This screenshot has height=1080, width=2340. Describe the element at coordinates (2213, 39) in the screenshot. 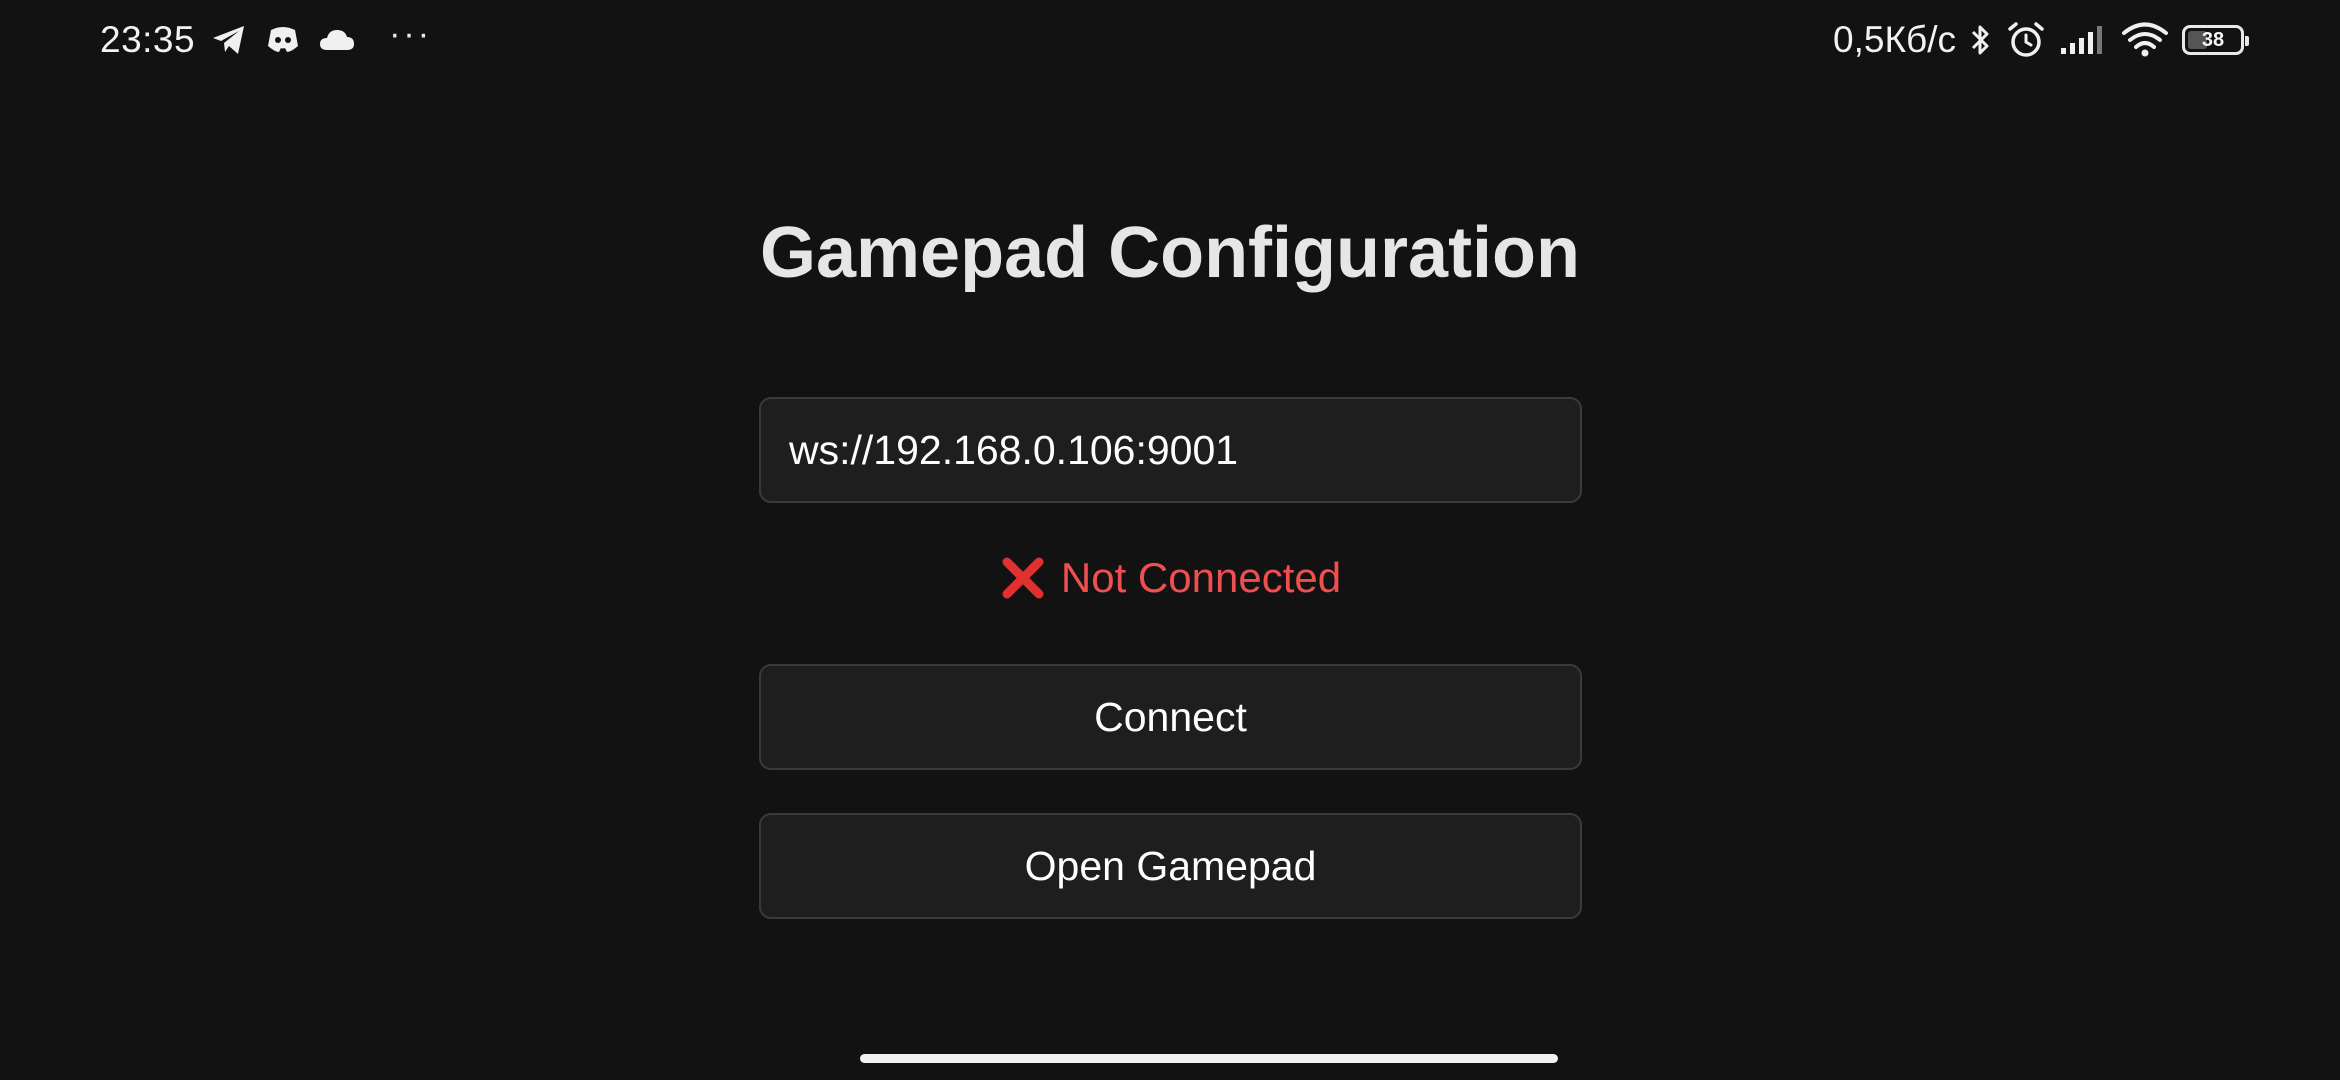

I see `battery-percent: 38` at that location.